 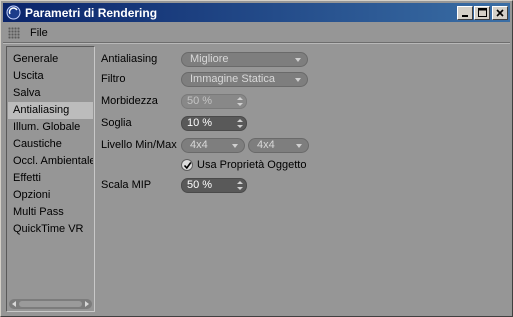 I want to click on soglia-label: Soglia, so click(x=116, y=123).